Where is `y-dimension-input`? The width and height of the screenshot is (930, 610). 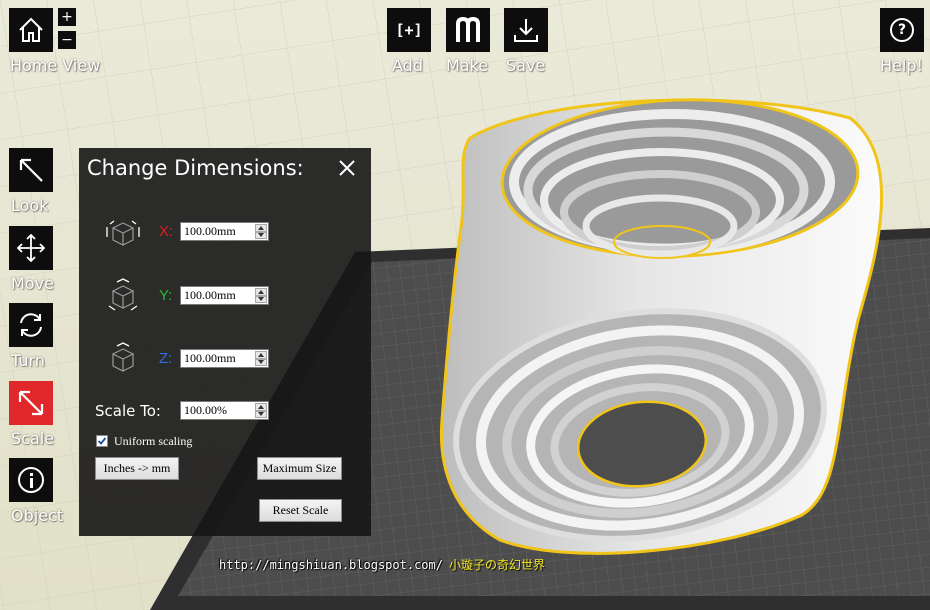
y-dimension-input is located at coordinates (217, 295).